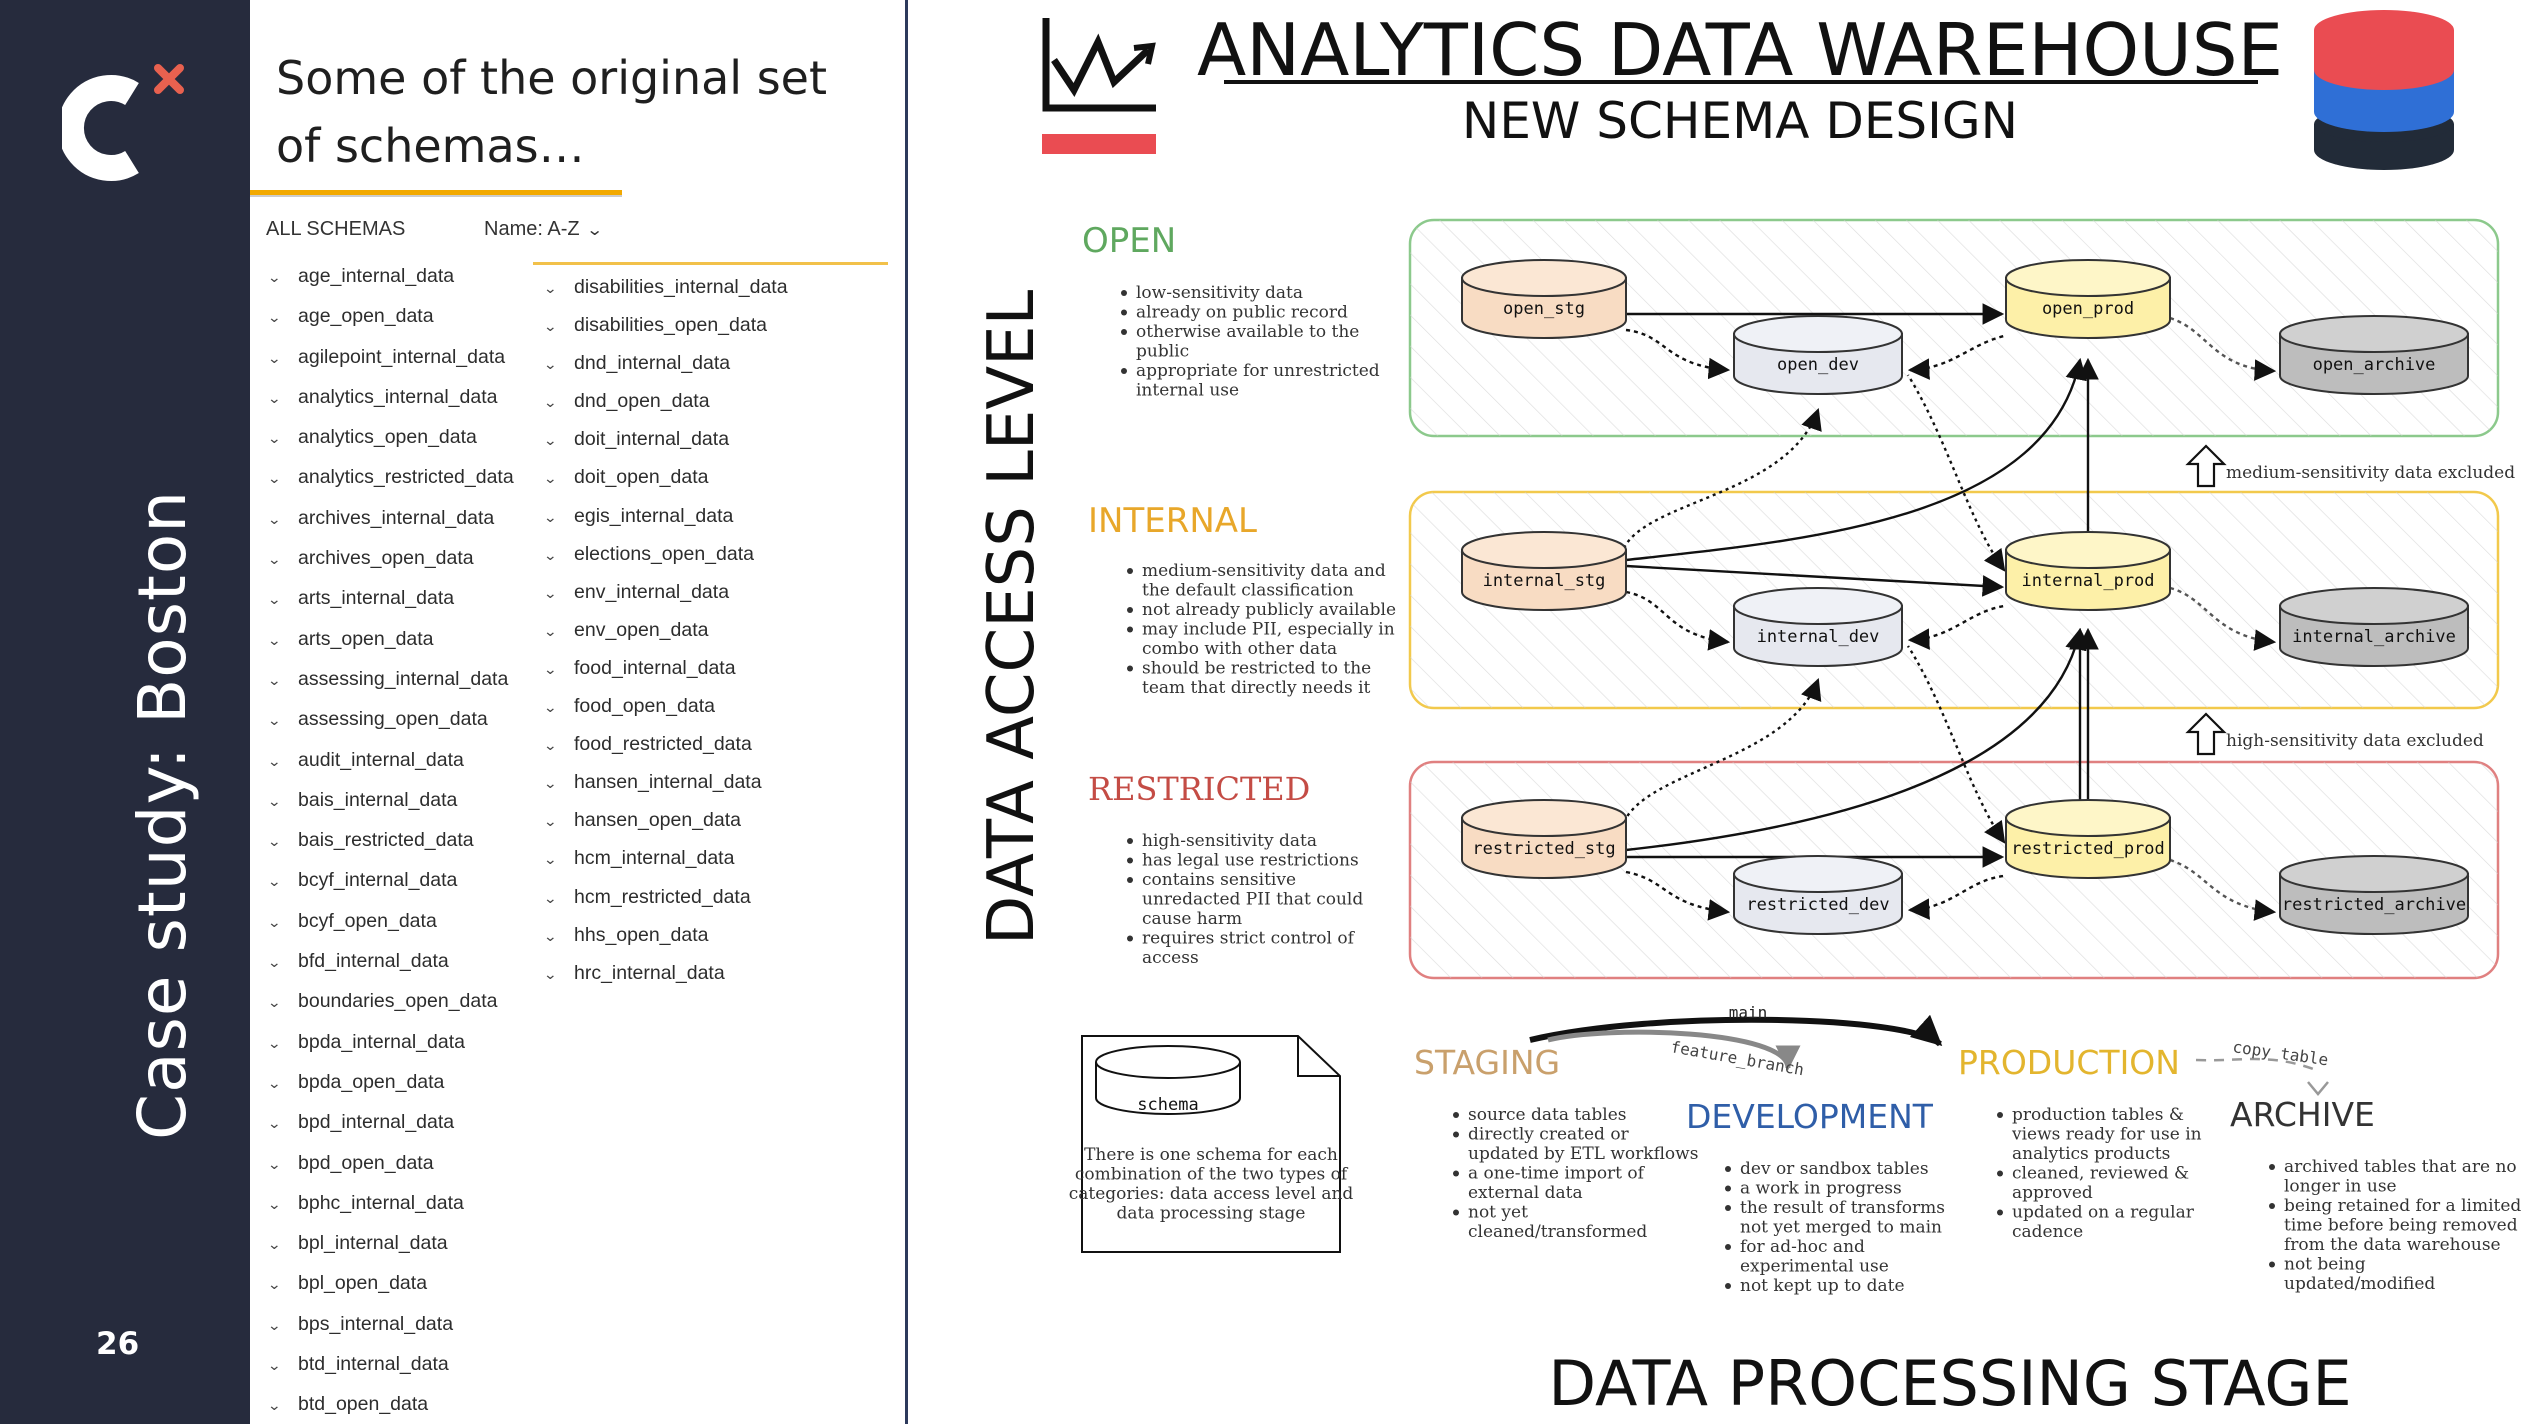  What do you see at coordinates (2374, 905) in the screenshot?
I see `schema-node-label: restricted_archive` at bounding box center [2374, 905].